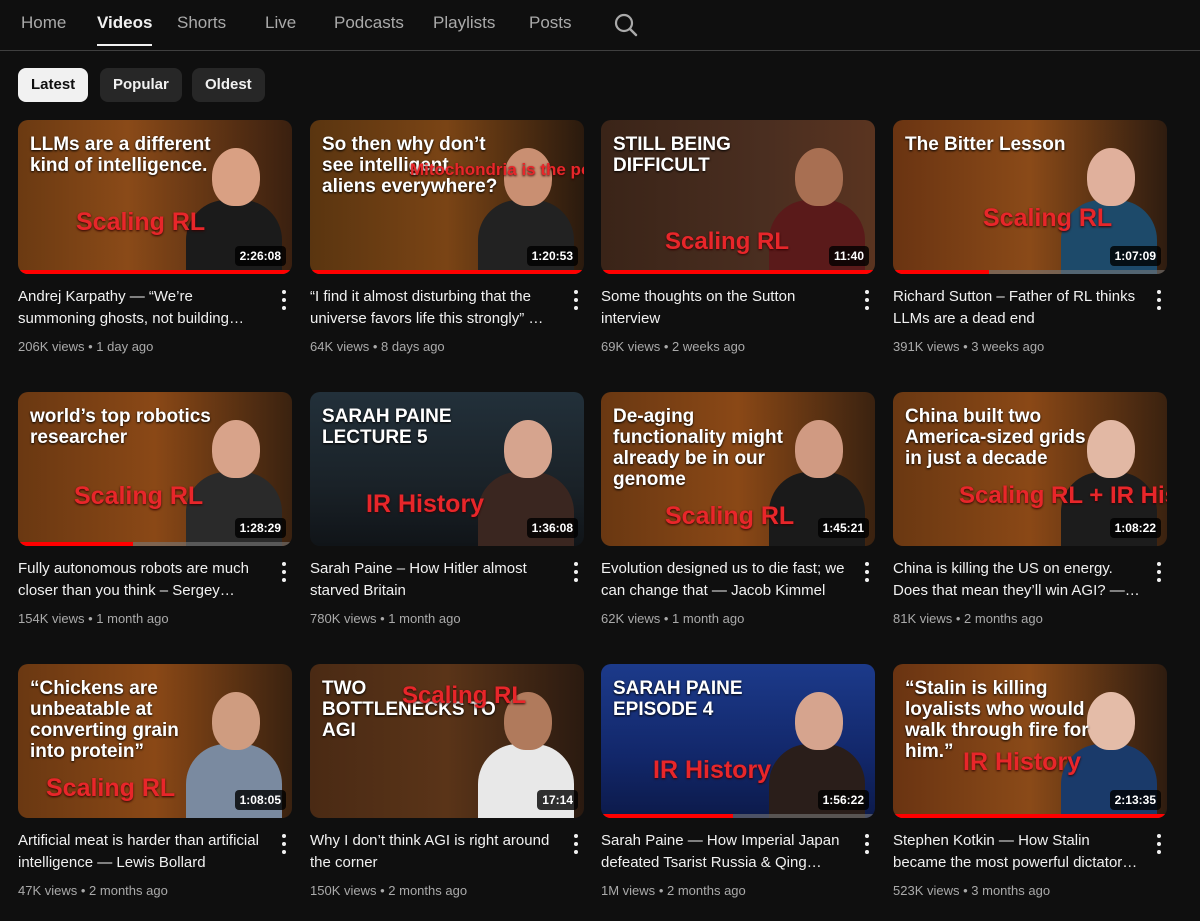 The image size is (1200, 921). Describe the element at coordinates (1135, 256) in the screenshot. I see `duration-badge: 1:07:09` at that location.